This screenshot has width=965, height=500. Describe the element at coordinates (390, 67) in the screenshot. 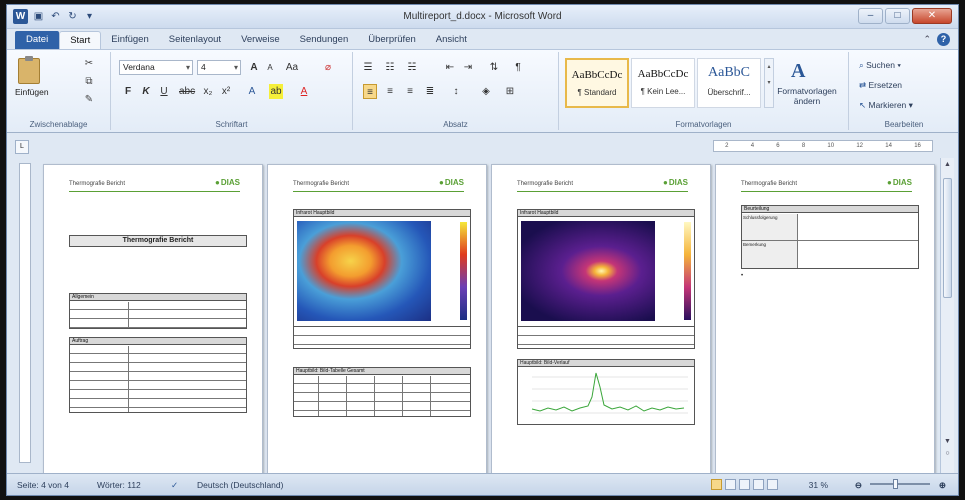

I see `numbering-icon: ☷` at that location.